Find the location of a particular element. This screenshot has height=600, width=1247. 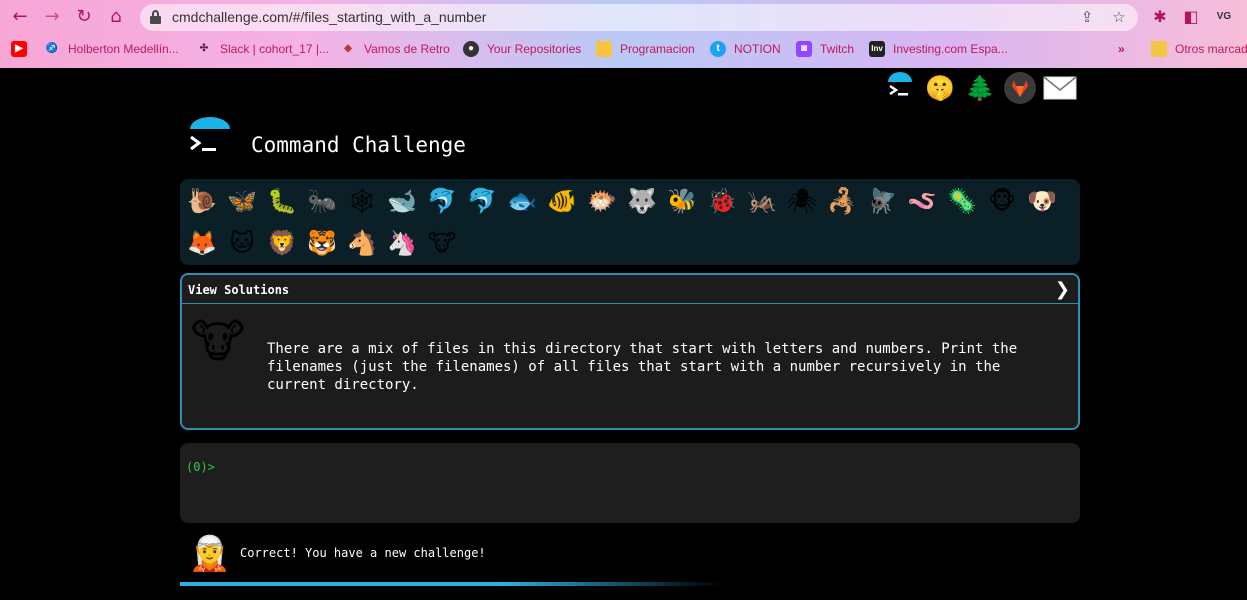

challenge-animal-strip: 🐌 🦋 🐛 🐜 🕸 🐋 🐬 🐬 🐟 🐠 🐡 🐺 🐝 🐞 🦗 🕷 🦂 🪰 🪱 🦠 🐵 🐶 🦊 🐱 🦁 🐯 🐴 🦄 🐮 is located at coordinates (630, 222).